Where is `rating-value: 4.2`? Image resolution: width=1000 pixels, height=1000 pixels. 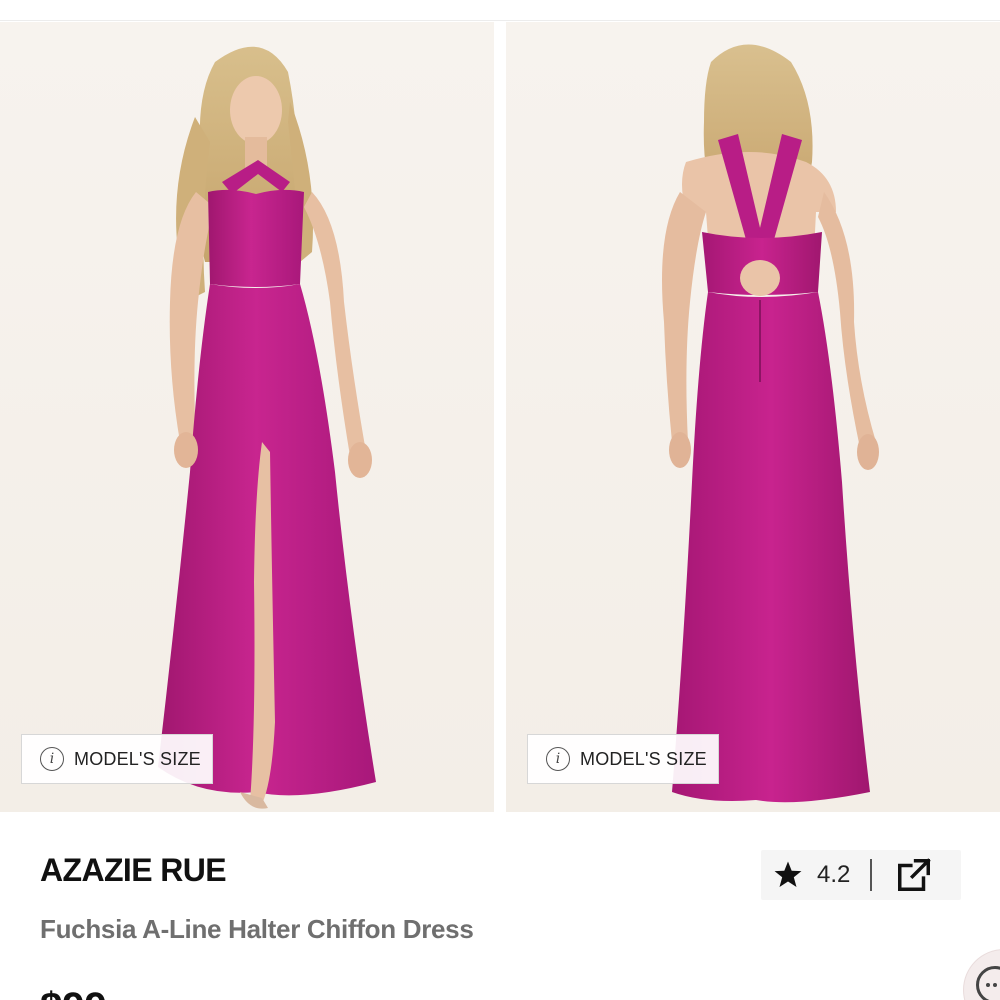 rating-value: 4.2 is located at coordinates (833, 875).